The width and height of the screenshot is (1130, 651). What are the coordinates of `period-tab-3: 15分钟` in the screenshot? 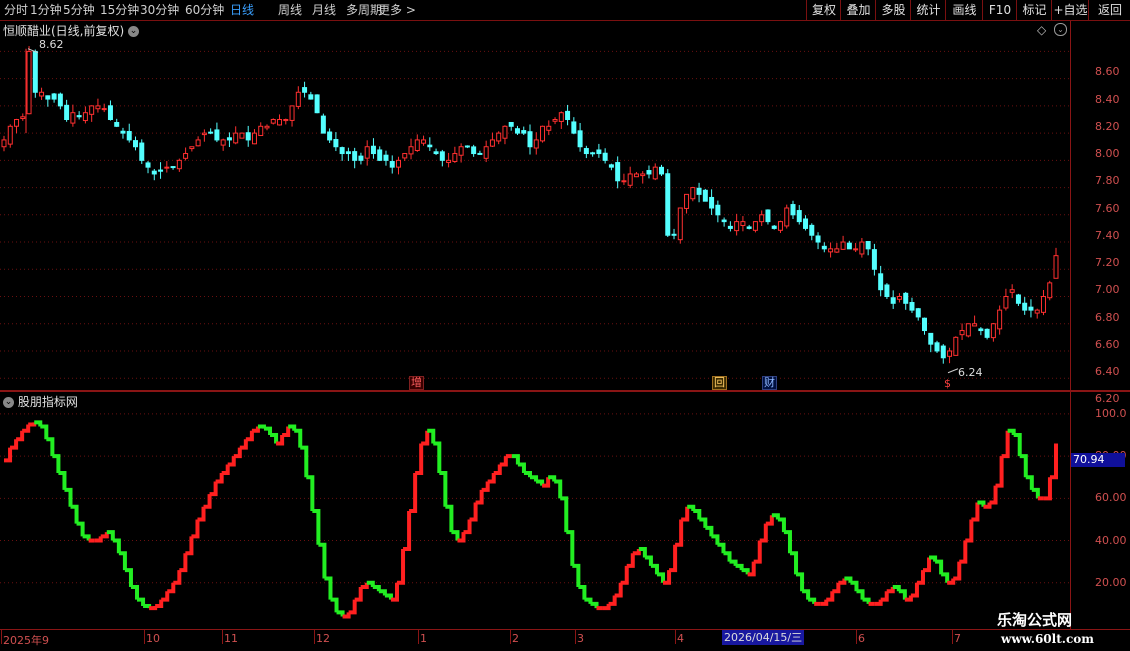 It's located at (119, 10).